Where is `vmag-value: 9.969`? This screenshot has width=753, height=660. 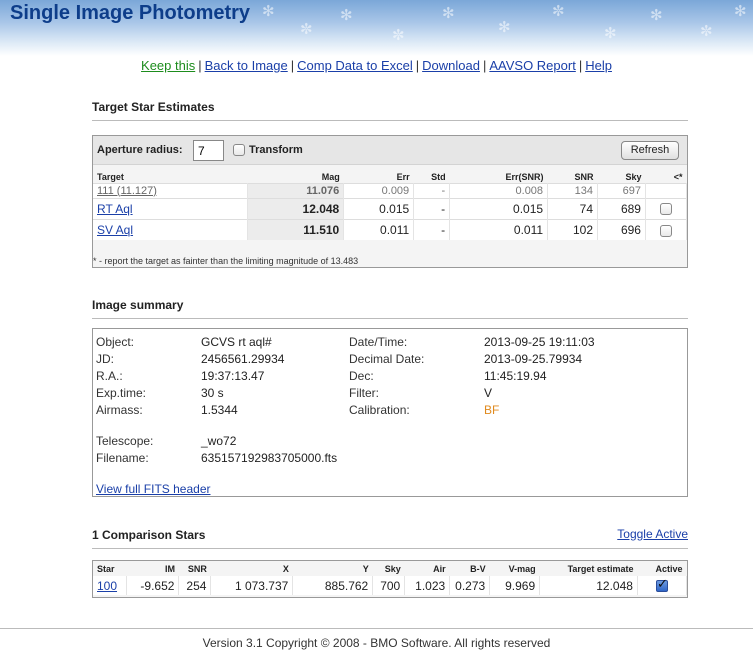
vmag-value: 9.969 is located at coordinates (515, 585).